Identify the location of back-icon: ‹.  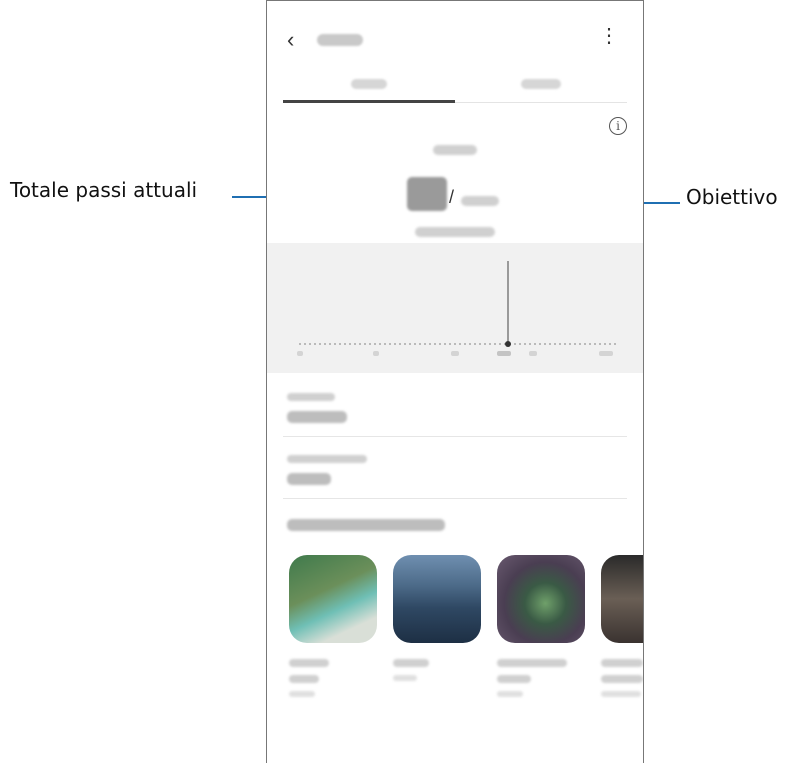
(290, 40).